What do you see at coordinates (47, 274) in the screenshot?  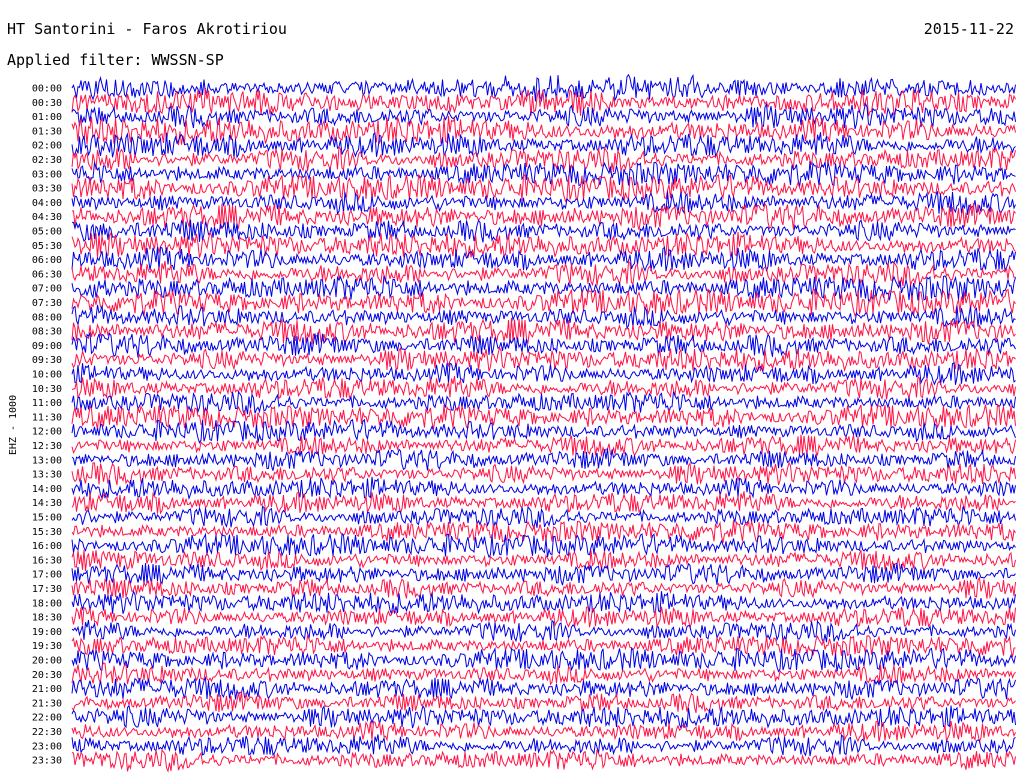 I see `tick-label: 06:30` at bounding box center [47, 274].